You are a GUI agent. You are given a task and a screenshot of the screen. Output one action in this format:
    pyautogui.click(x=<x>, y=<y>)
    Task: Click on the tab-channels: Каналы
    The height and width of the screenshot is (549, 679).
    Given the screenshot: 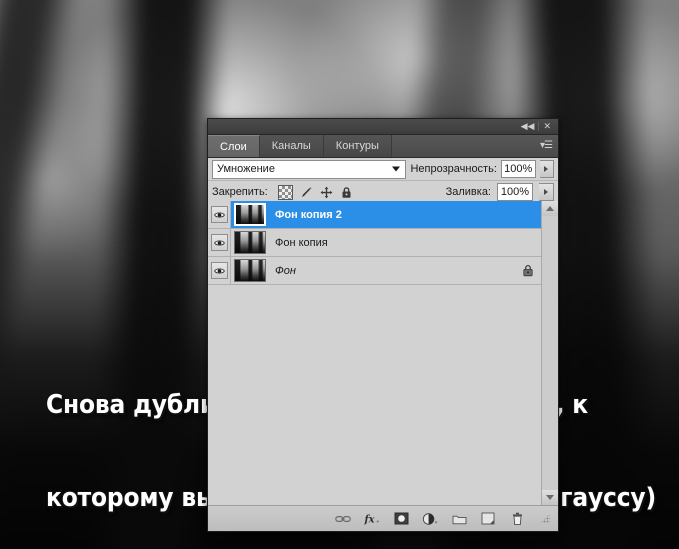 What is the action you would take?
    pyautogui.click(x=291, y=146)
    